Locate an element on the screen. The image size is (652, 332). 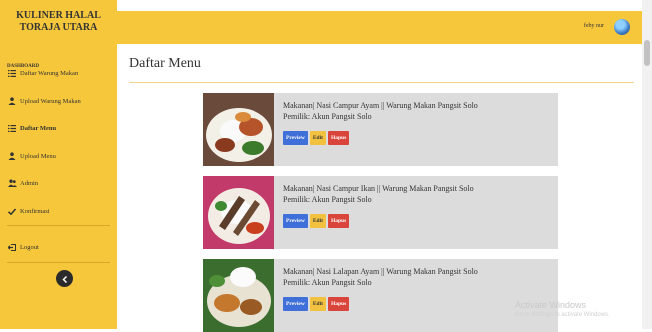
windows-activation-subtitle: Go to Settings to activate Windows. is located at coordinates (562, 315).